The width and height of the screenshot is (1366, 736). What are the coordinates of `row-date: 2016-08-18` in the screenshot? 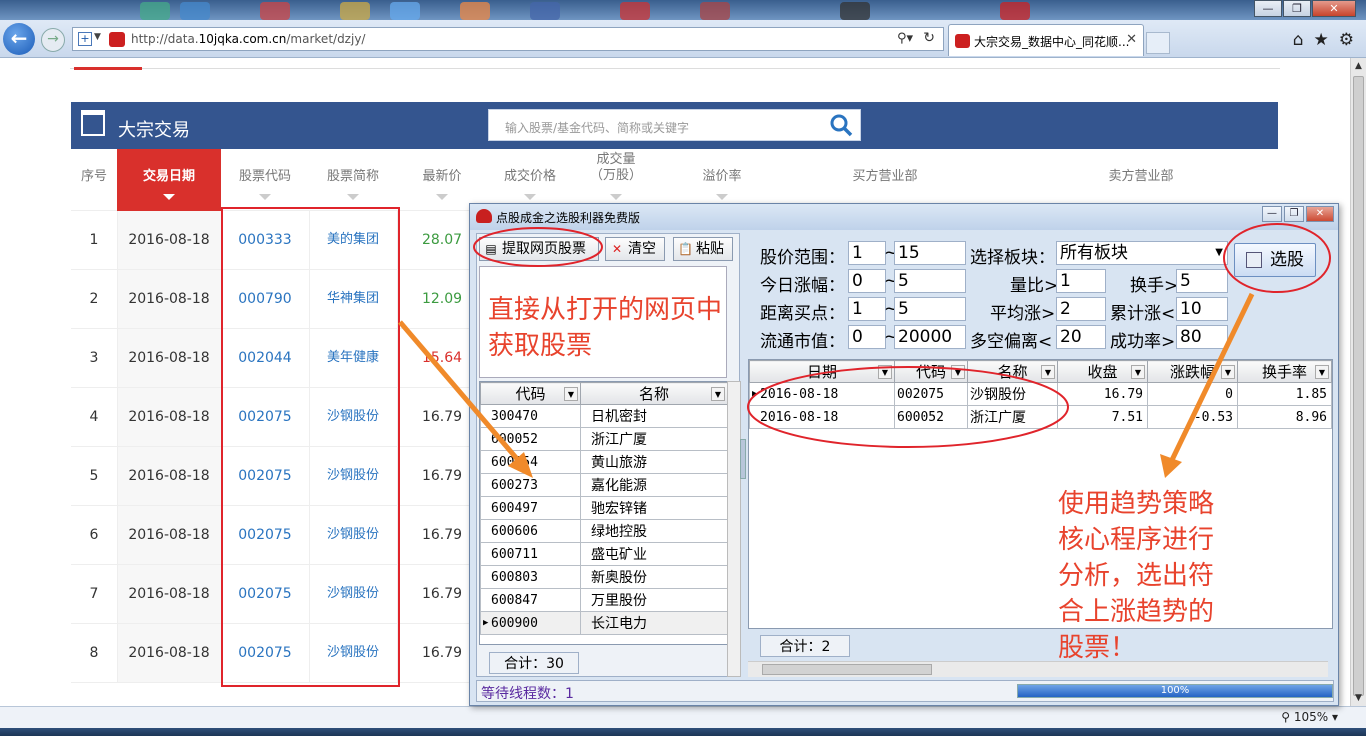 It's located at (169, 476).